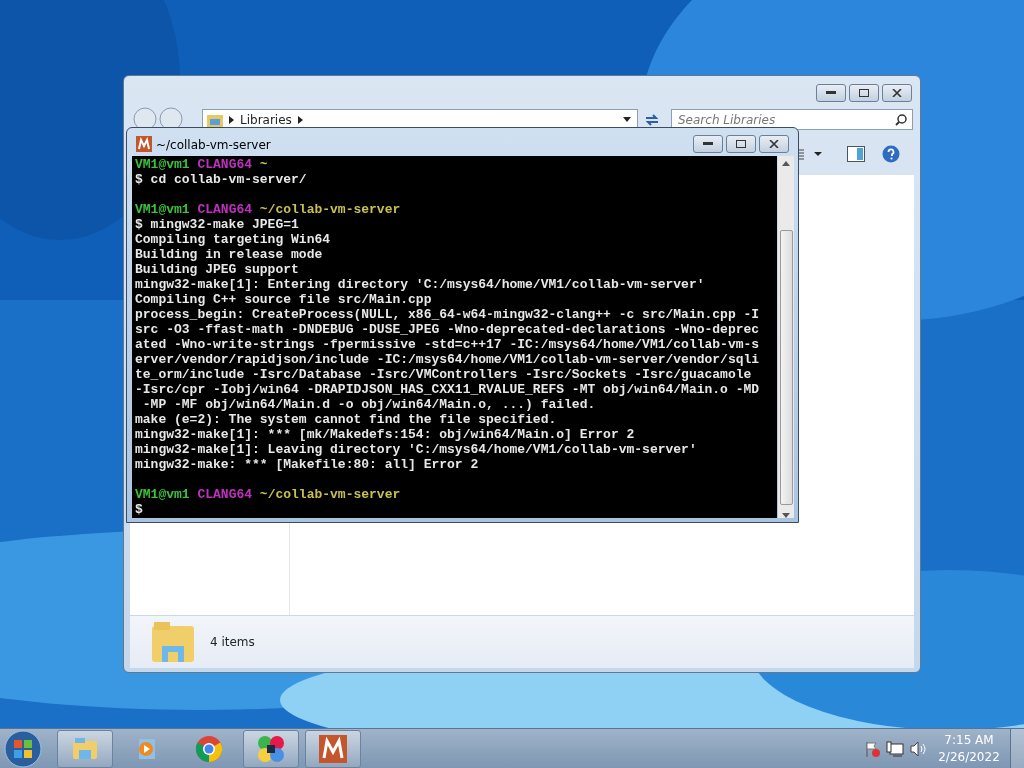 This screenshot has height=768, width=1024. What do you see at coordinates (221, 179) in the screenshot?
I see `terminal-line: $ cd collab-vm-server/` at bounding box center [221, 179].